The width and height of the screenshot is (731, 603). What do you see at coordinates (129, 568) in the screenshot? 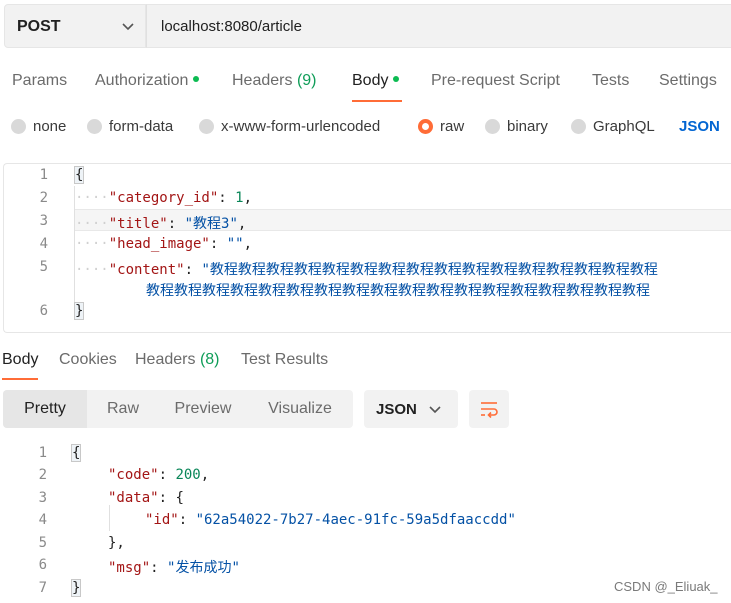
I see `json-key: "msg"` at bounding box center [129, 568].